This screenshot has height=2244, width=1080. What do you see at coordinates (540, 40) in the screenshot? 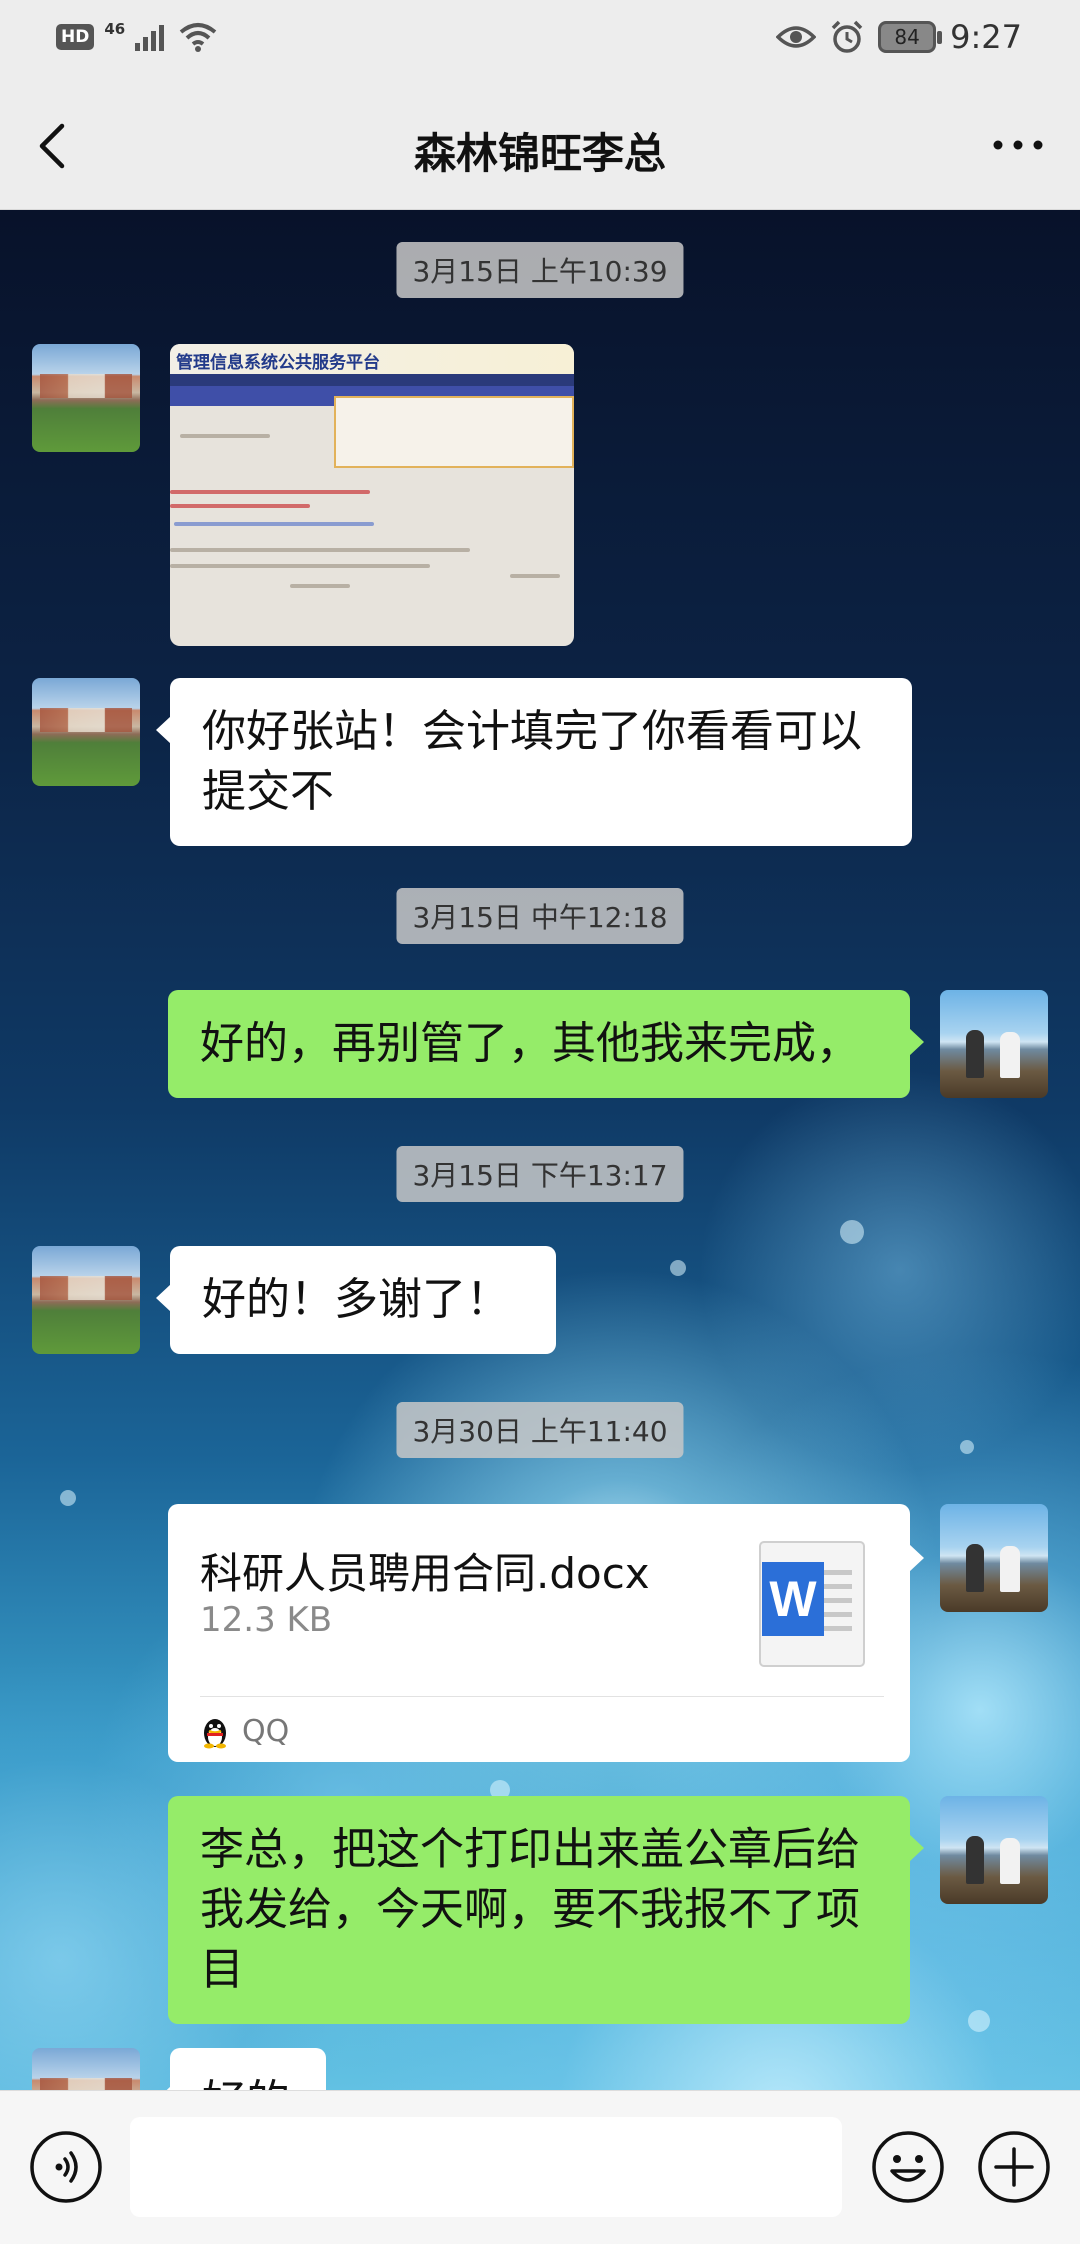
I see `status-bar: HD 46 84 9:27` at bounding box center [540, 40].